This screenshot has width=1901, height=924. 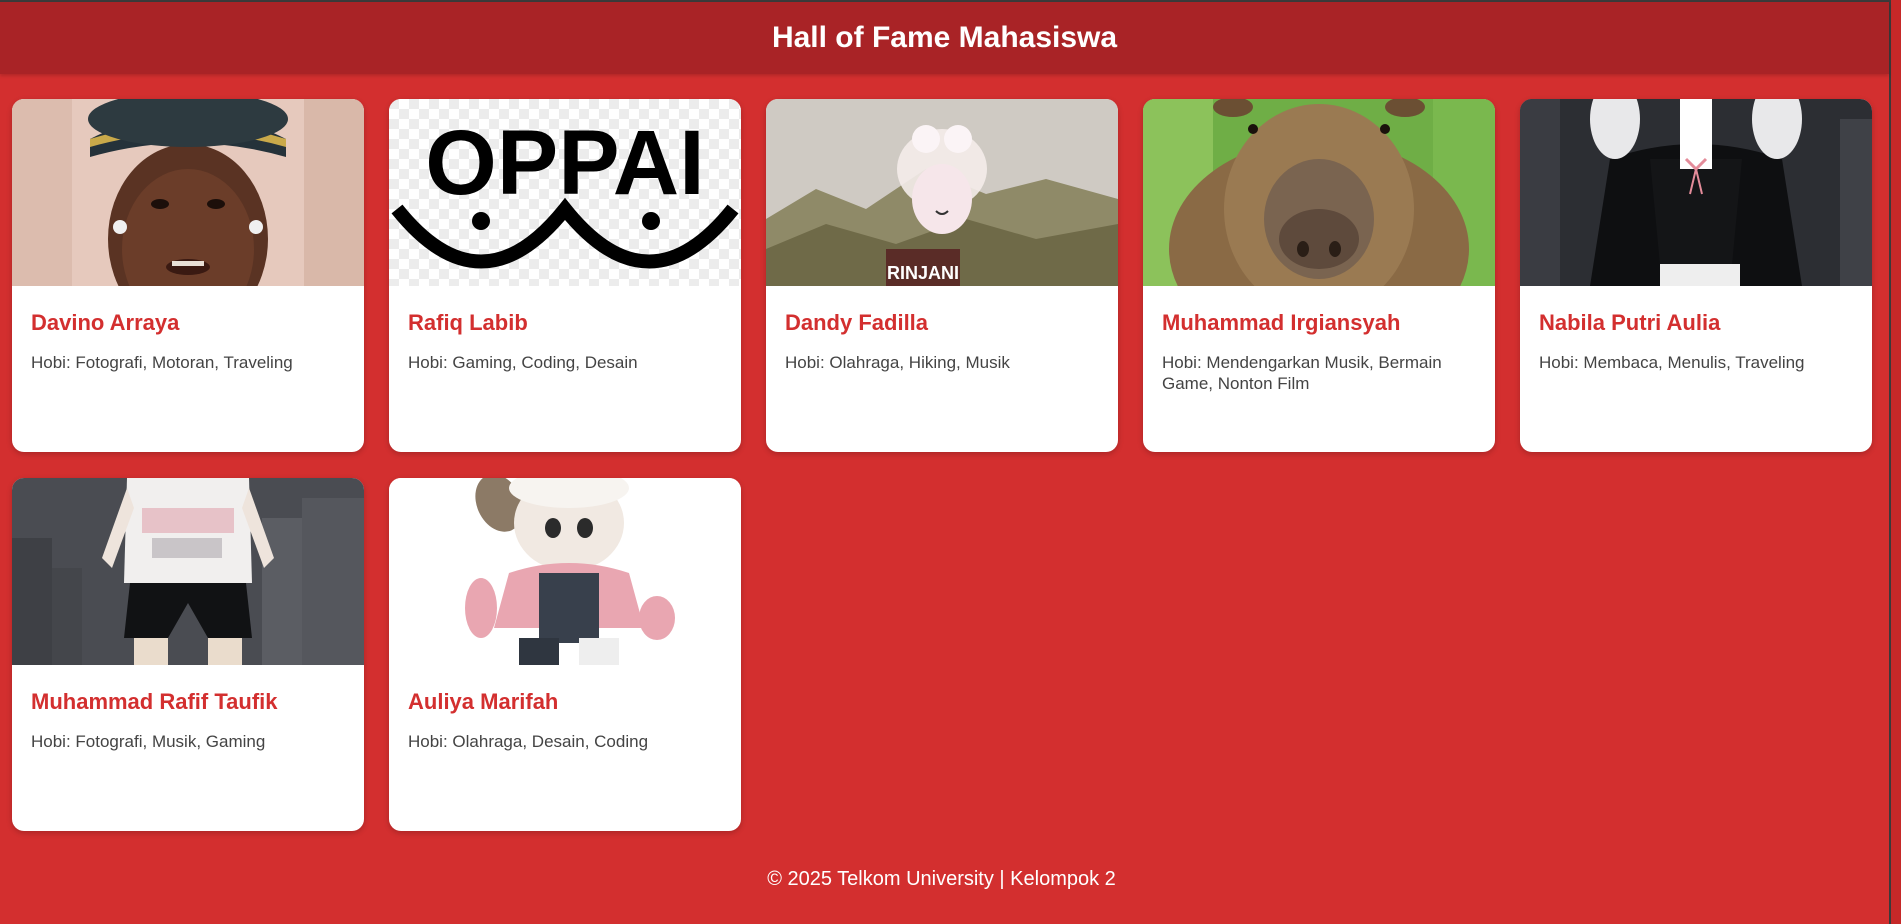 I want to click on page-header: Hall of Fame Mahasiswa, so click(x=944, y=38).